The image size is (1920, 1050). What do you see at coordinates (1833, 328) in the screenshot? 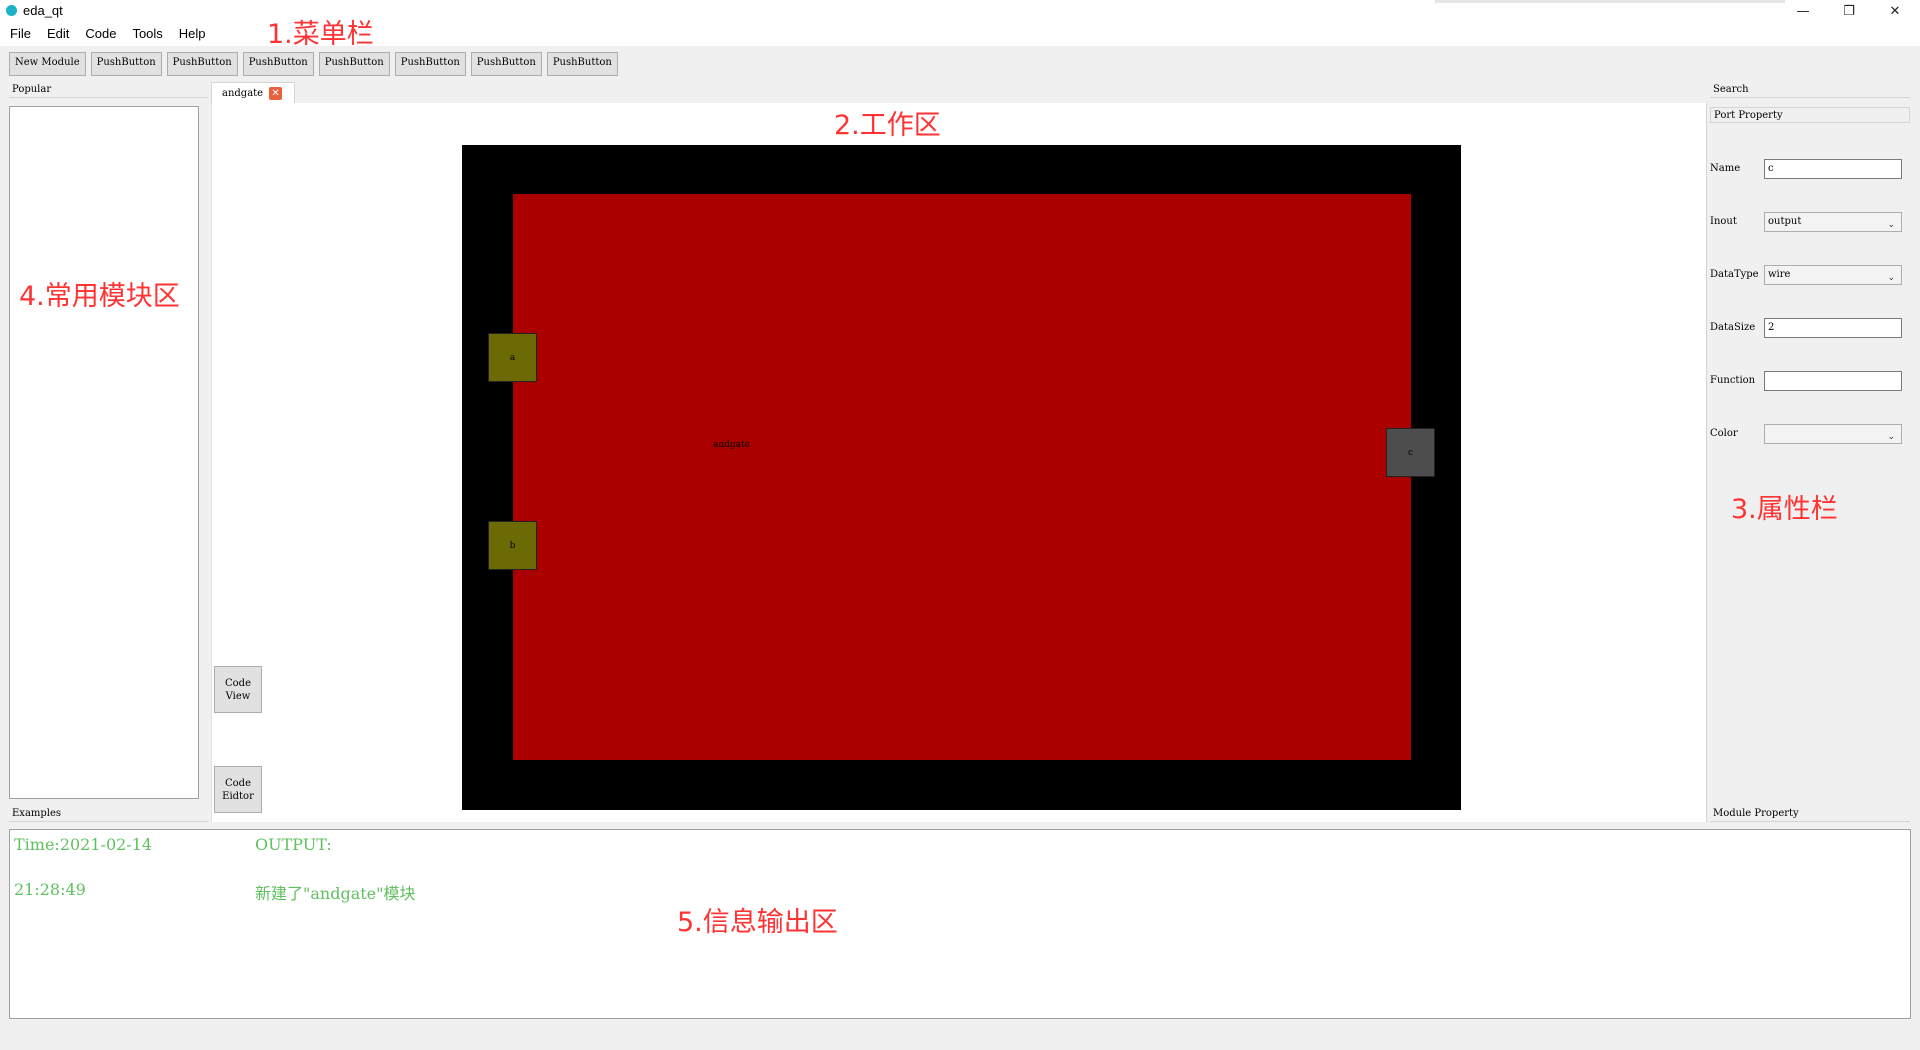
I see `datasize-field: 2` at bounding box center [1833, 328].